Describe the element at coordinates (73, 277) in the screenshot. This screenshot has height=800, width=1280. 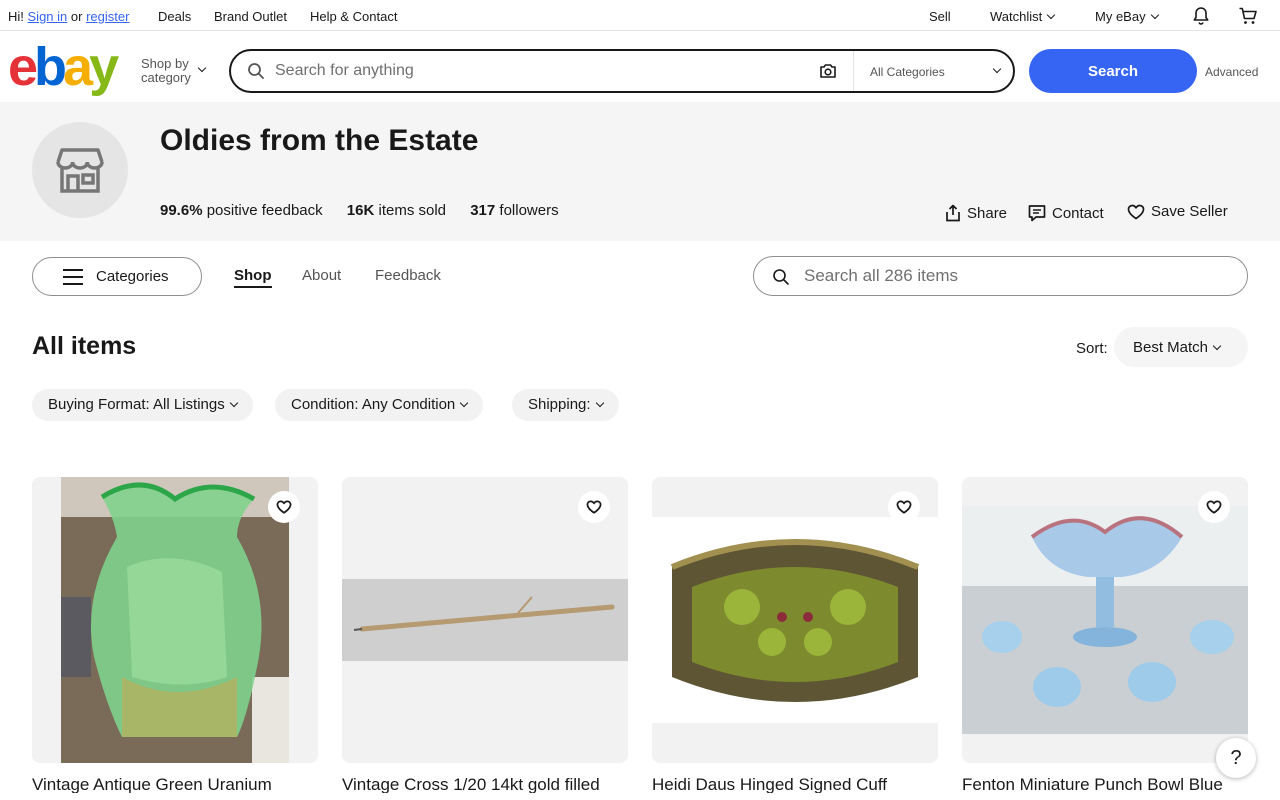
I see `hamburger-icon` at that location.